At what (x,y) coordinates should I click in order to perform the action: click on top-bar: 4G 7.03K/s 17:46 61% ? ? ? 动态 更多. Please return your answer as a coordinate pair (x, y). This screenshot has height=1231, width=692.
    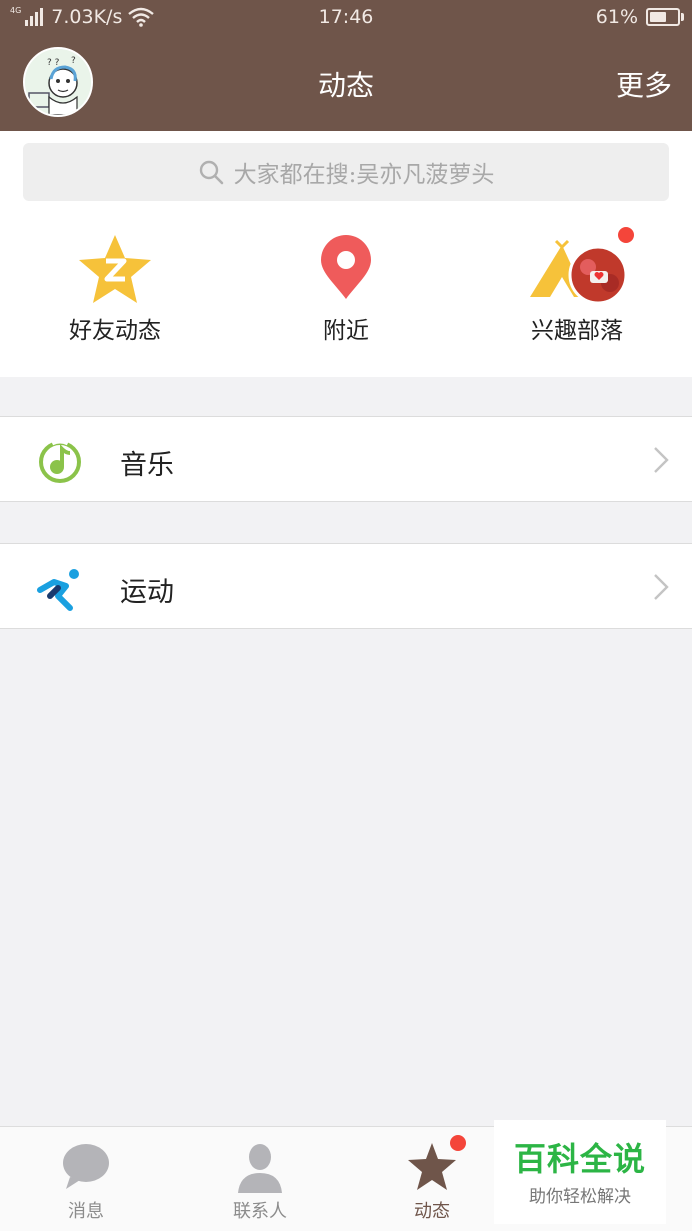
    Looking at the image, I should click on (346, 65).